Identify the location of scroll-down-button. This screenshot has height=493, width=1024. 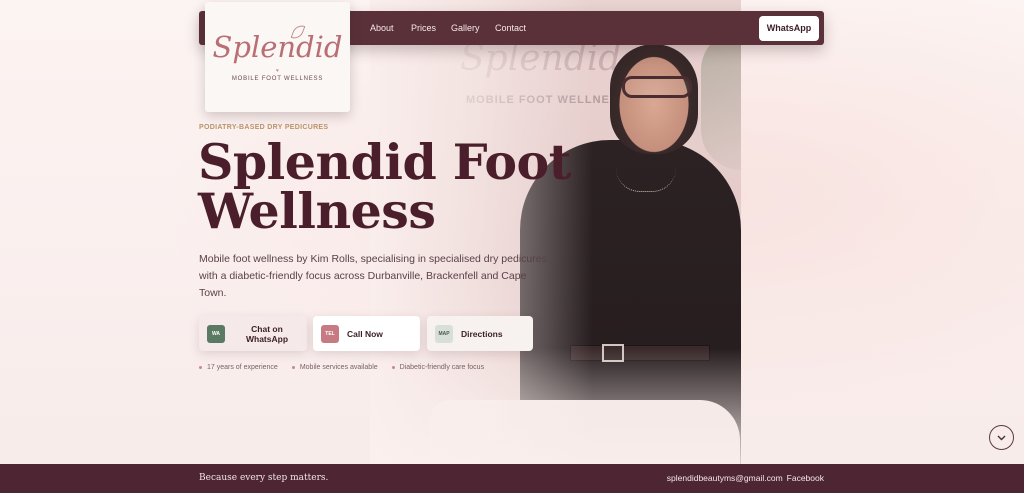
(1001, 437).